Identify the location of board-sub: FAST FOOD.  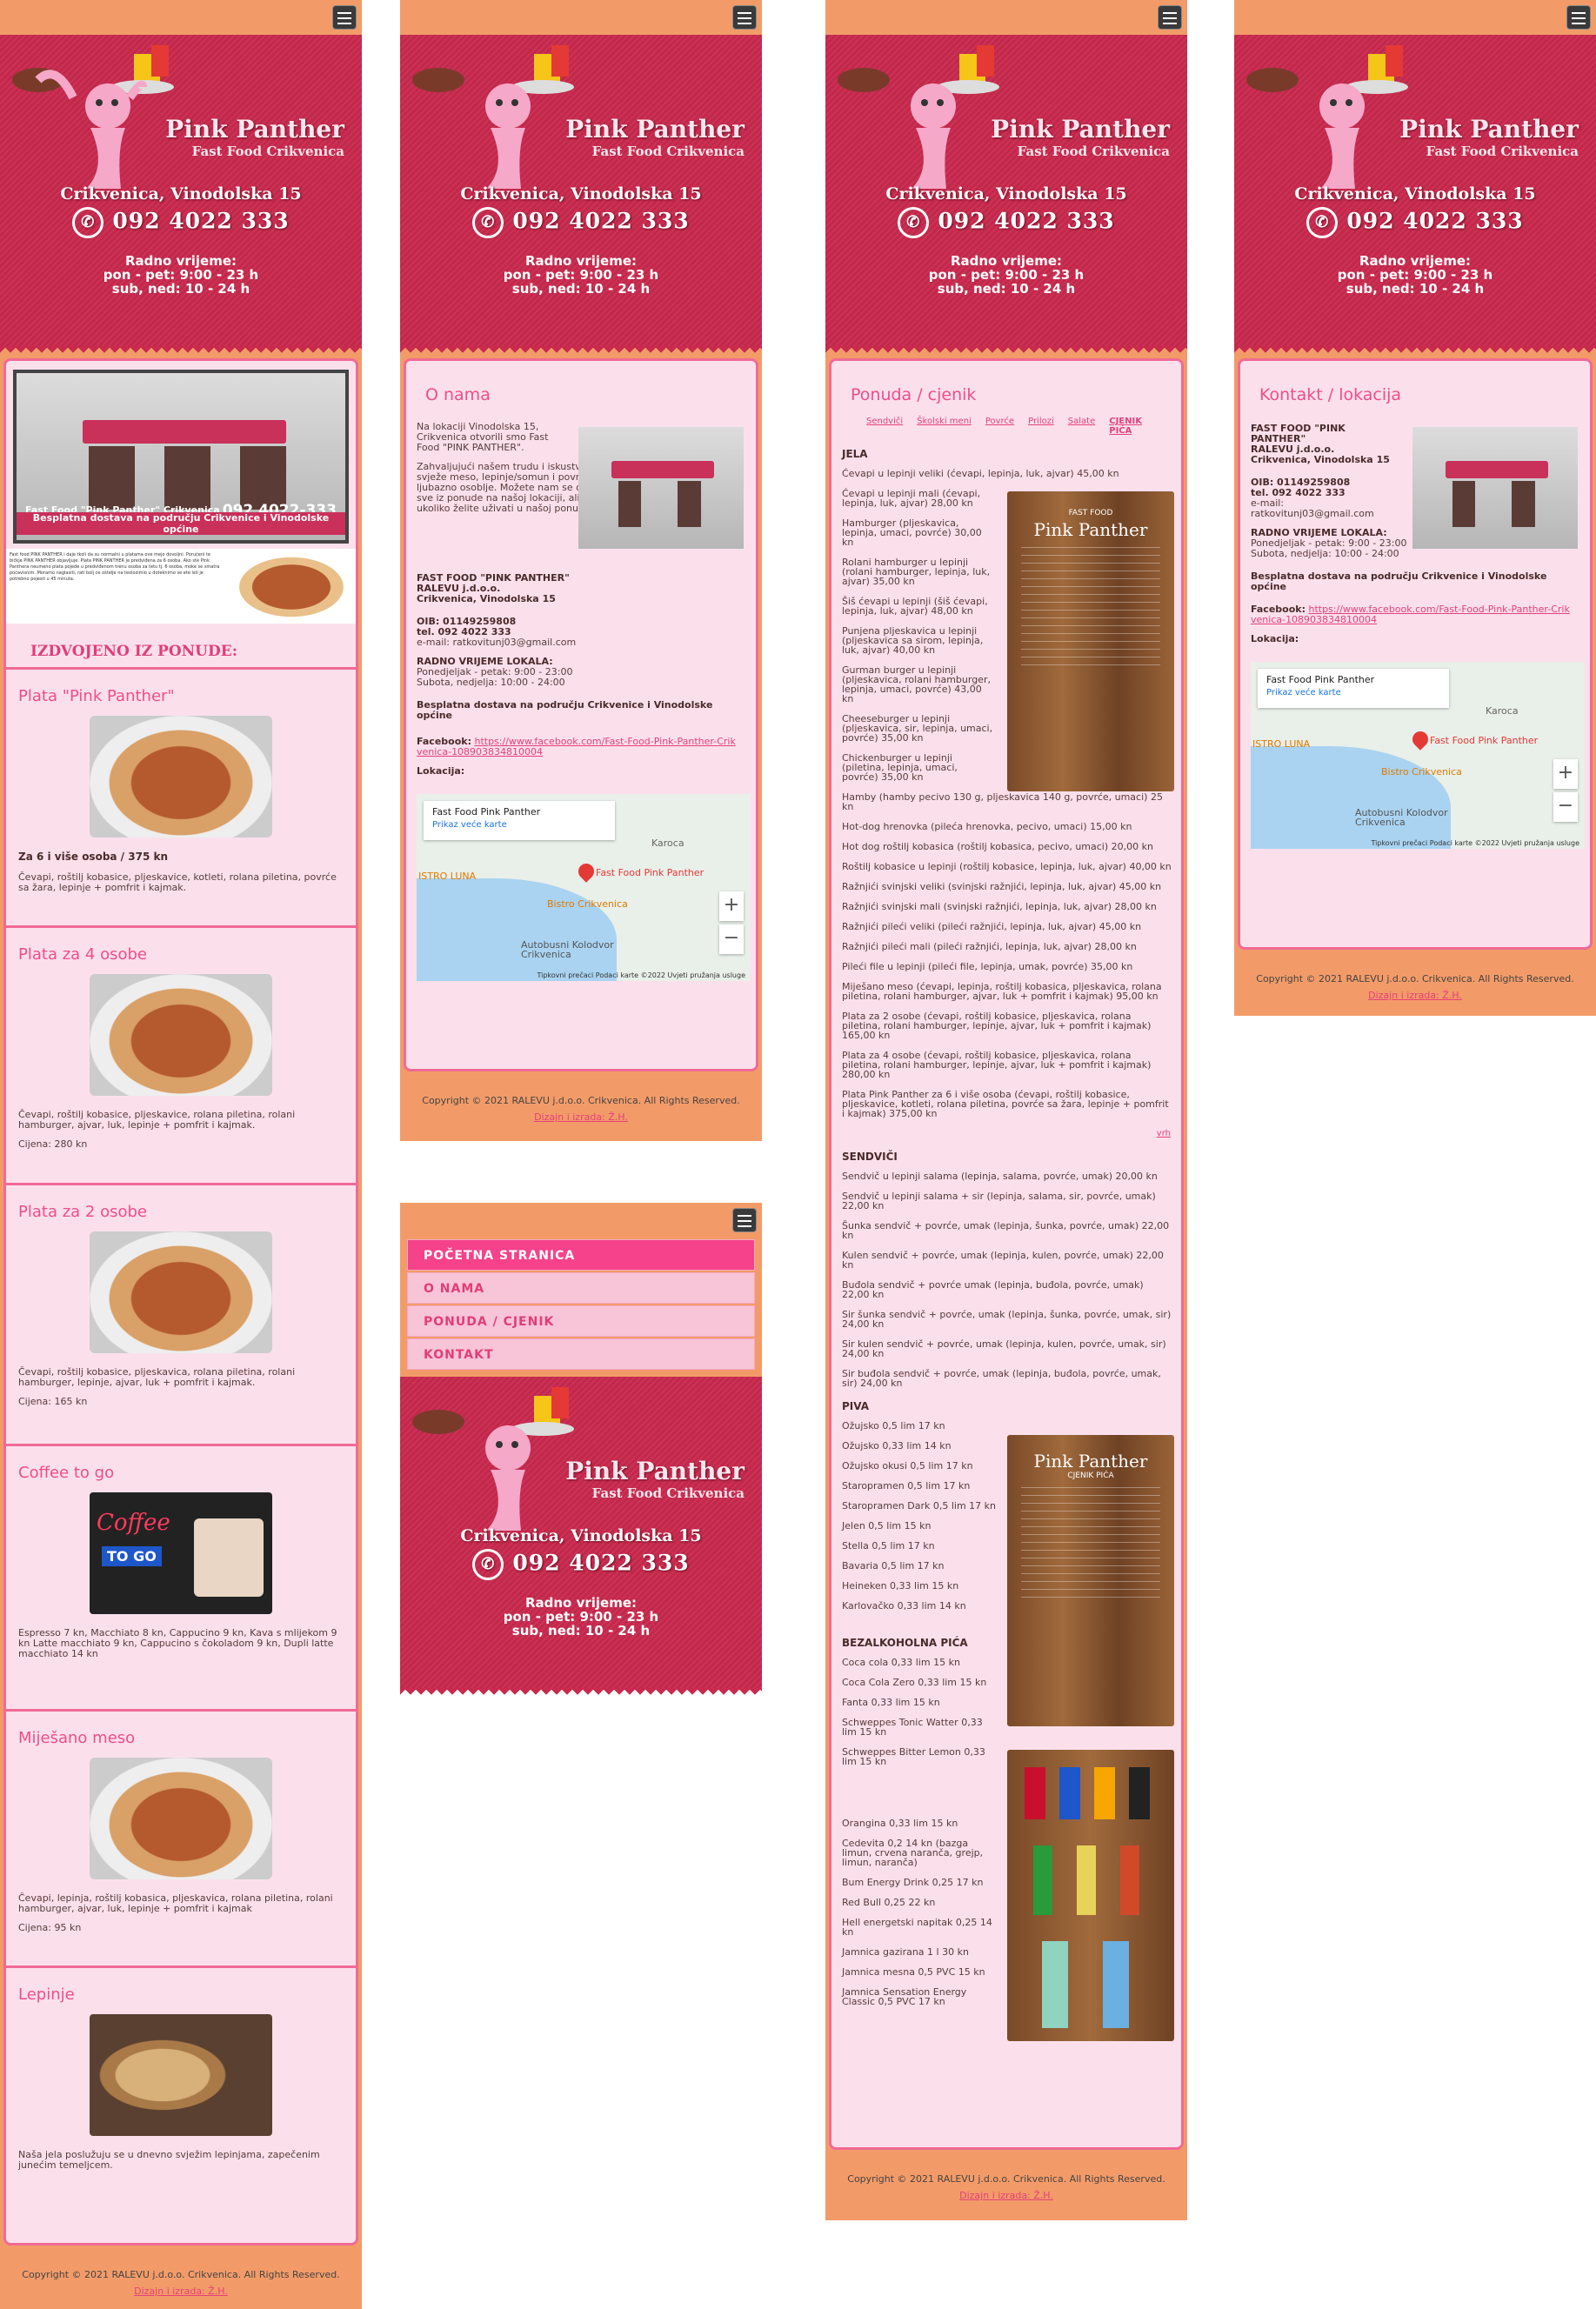
(1090, 513).